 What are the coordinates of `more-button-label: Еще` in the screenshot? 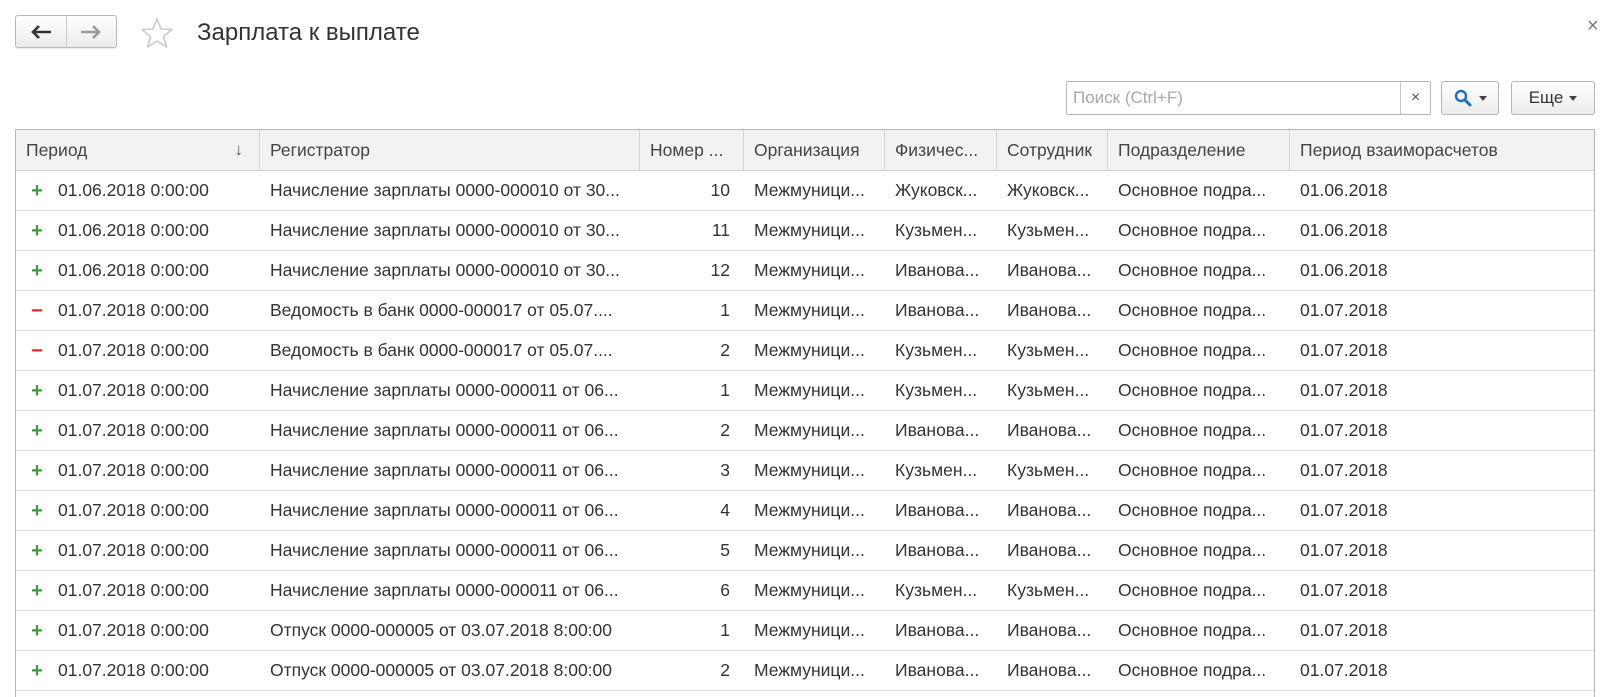 It's located at (1546, 97).